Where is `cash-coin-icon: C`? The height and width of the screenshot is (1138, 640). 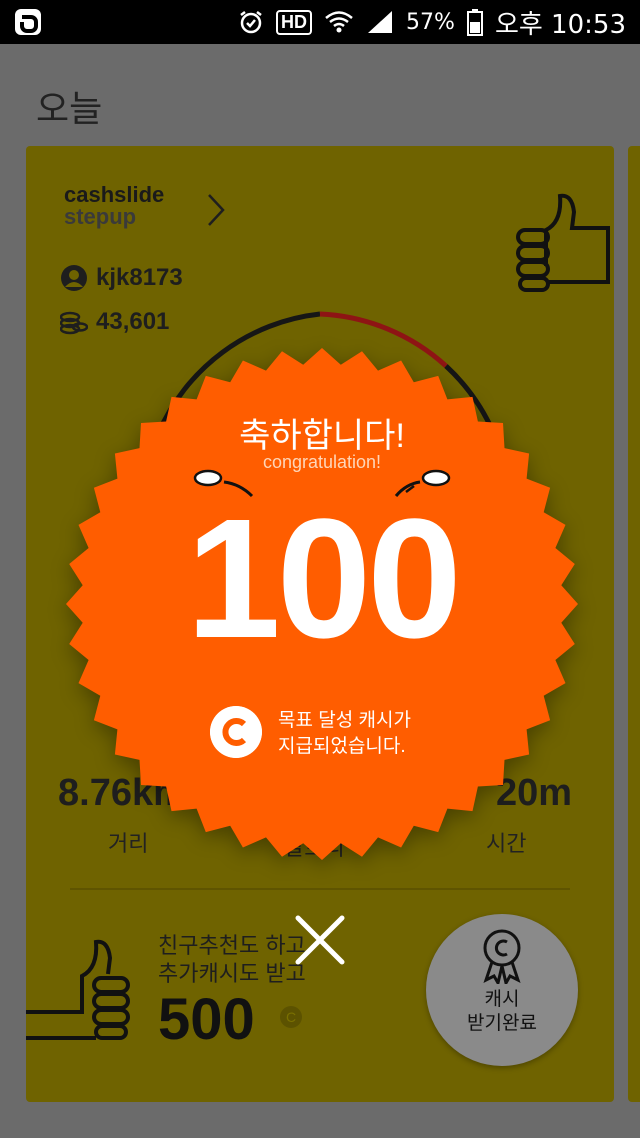
cash-coin-icon: C is located at coordinates (291, 1017).